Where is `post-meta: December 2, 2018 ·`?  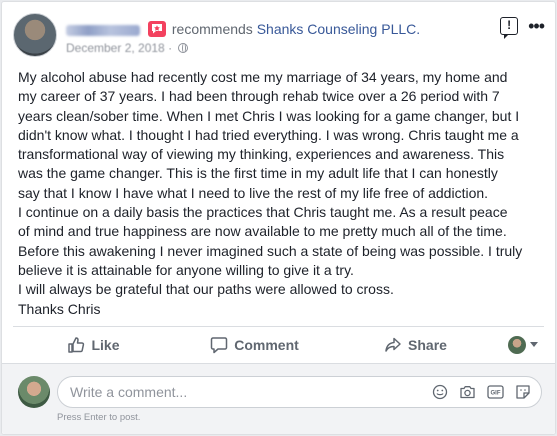
post-meta: December 2, 2018 · is located at coordinates (127, 48).